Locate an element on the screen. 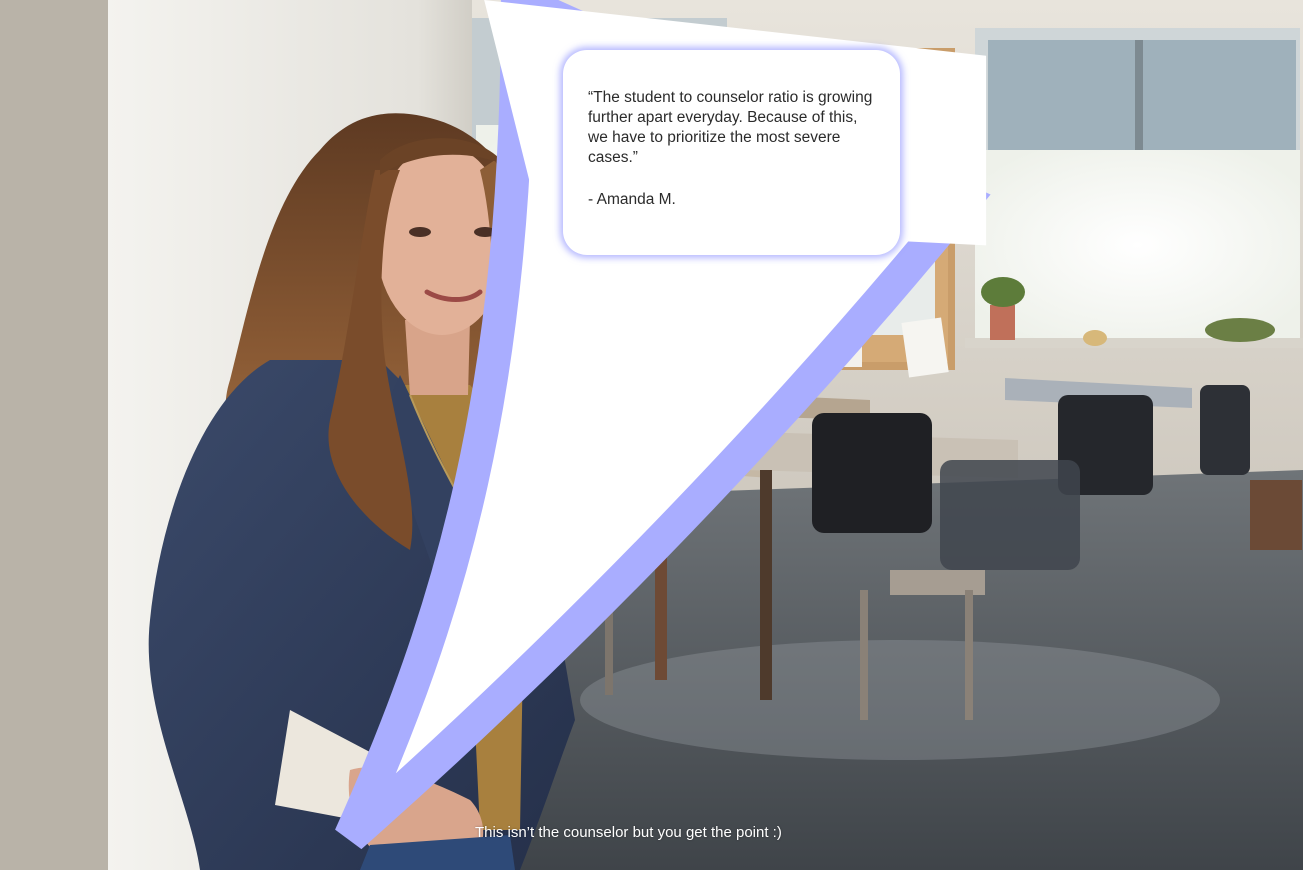  quote-author: - Amanda M. is located at coordinates (632, 199).